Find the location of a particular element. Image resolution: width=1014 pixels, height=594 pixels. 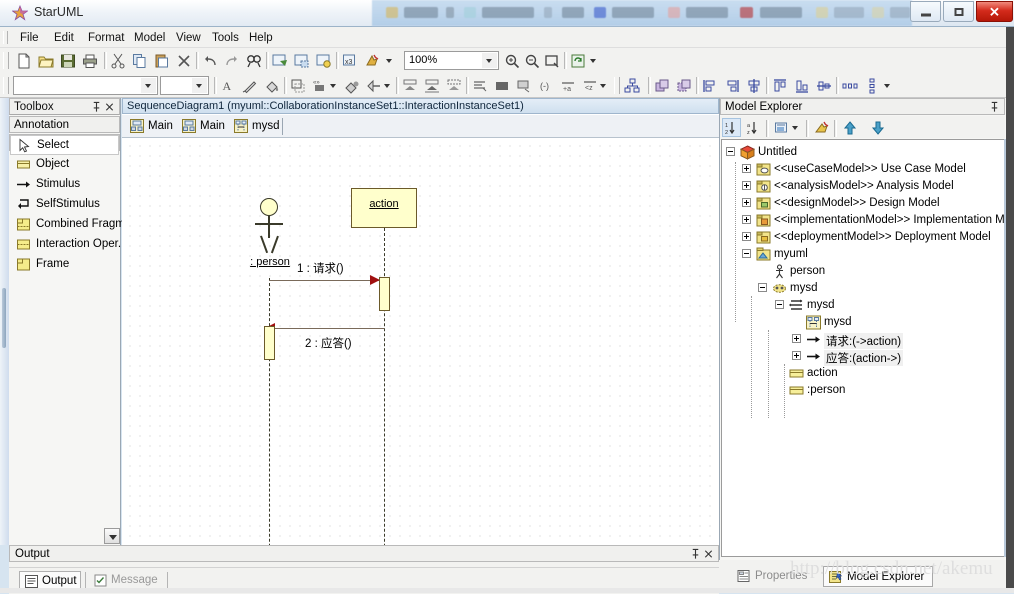

scroll-down-icon is located at coordinates (112, 536).